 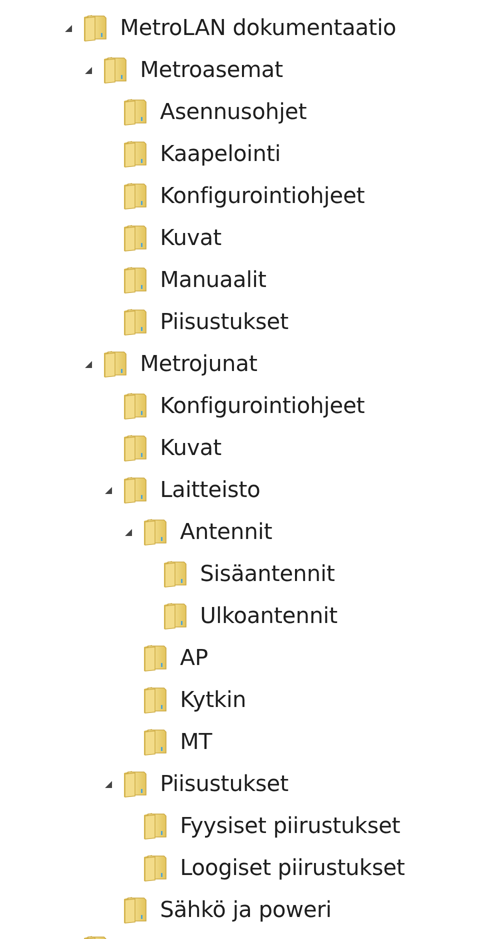 I want to click on folder-label: Metroasemat, so click(x=211, y=70).